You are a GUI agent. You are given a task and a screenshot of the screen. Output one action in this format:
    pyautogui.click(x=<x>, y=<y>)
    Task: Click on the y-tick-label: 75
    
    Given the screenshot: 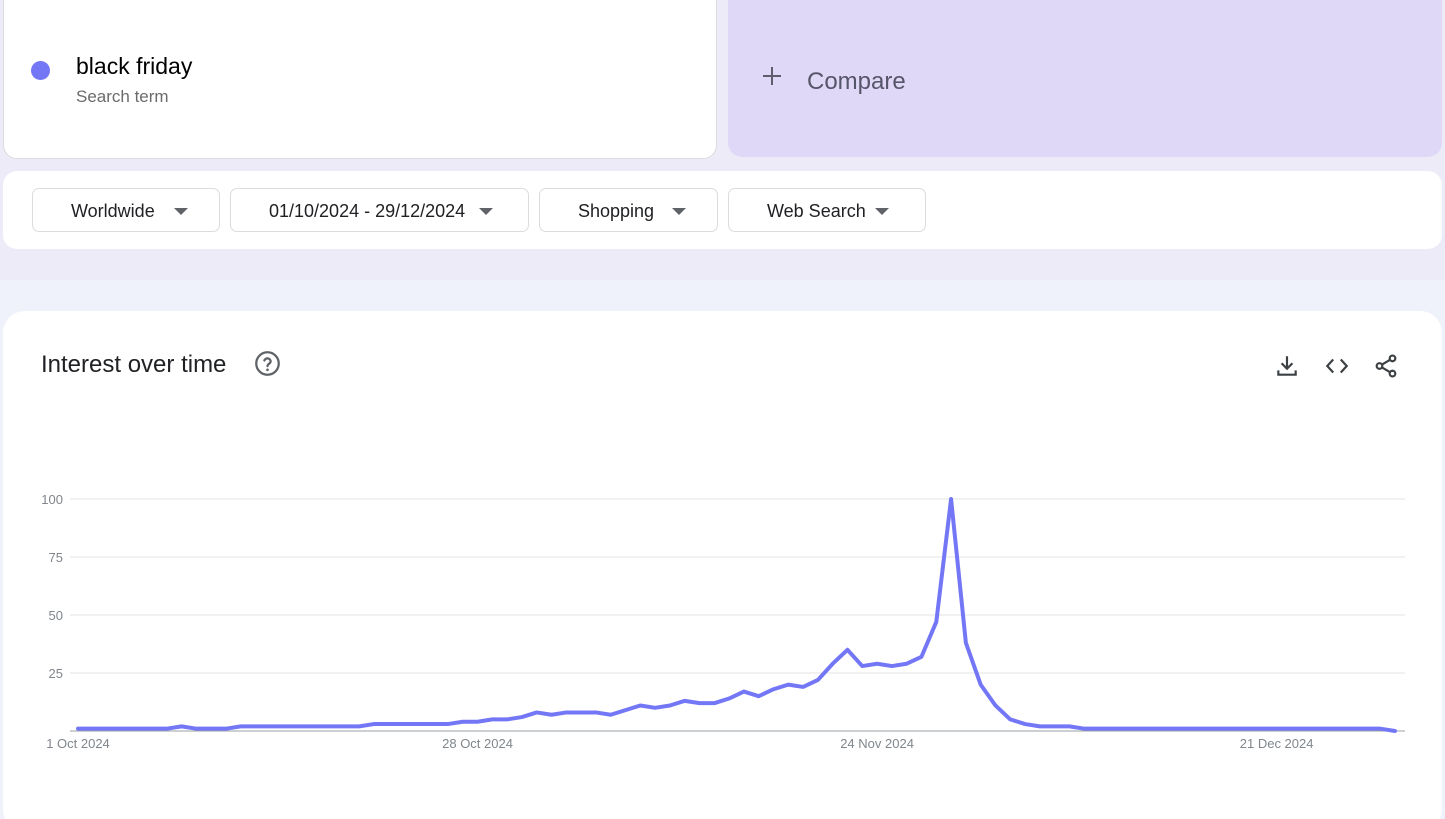 What is the action you would take?
    pyautogui.click(x=56, y=557)
    